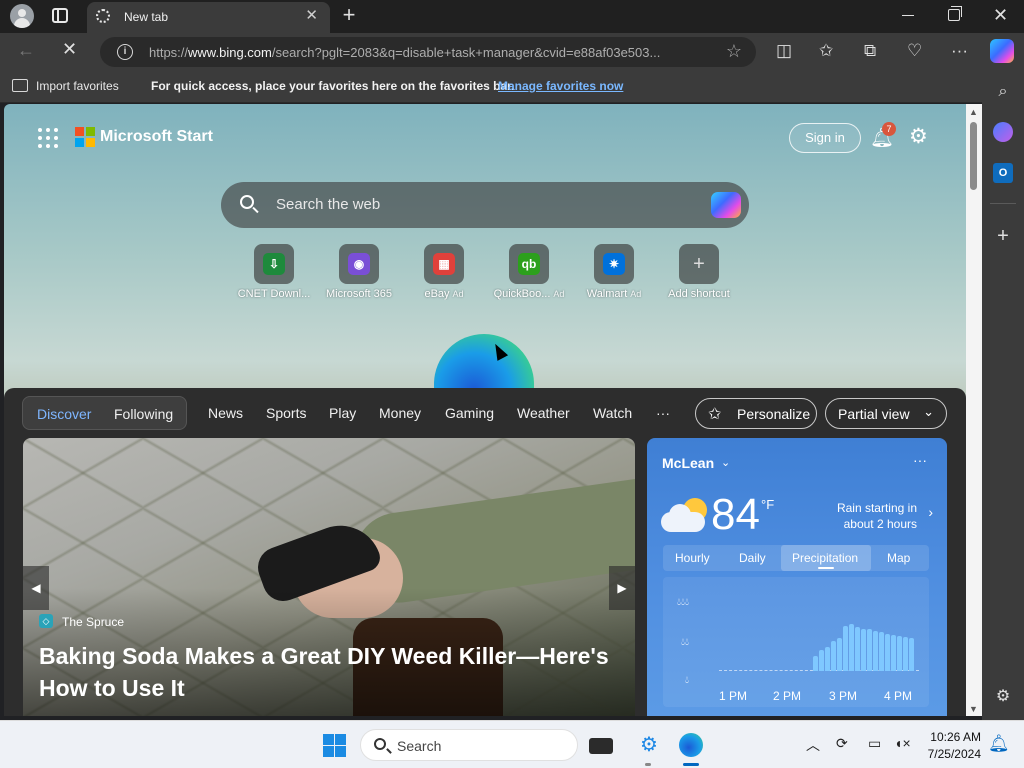 The width and height of the screenshot is (1024, 768). Describe the element at coordinates (60, 15) in the screenshot. I see `tab-actions-icon` at that location.